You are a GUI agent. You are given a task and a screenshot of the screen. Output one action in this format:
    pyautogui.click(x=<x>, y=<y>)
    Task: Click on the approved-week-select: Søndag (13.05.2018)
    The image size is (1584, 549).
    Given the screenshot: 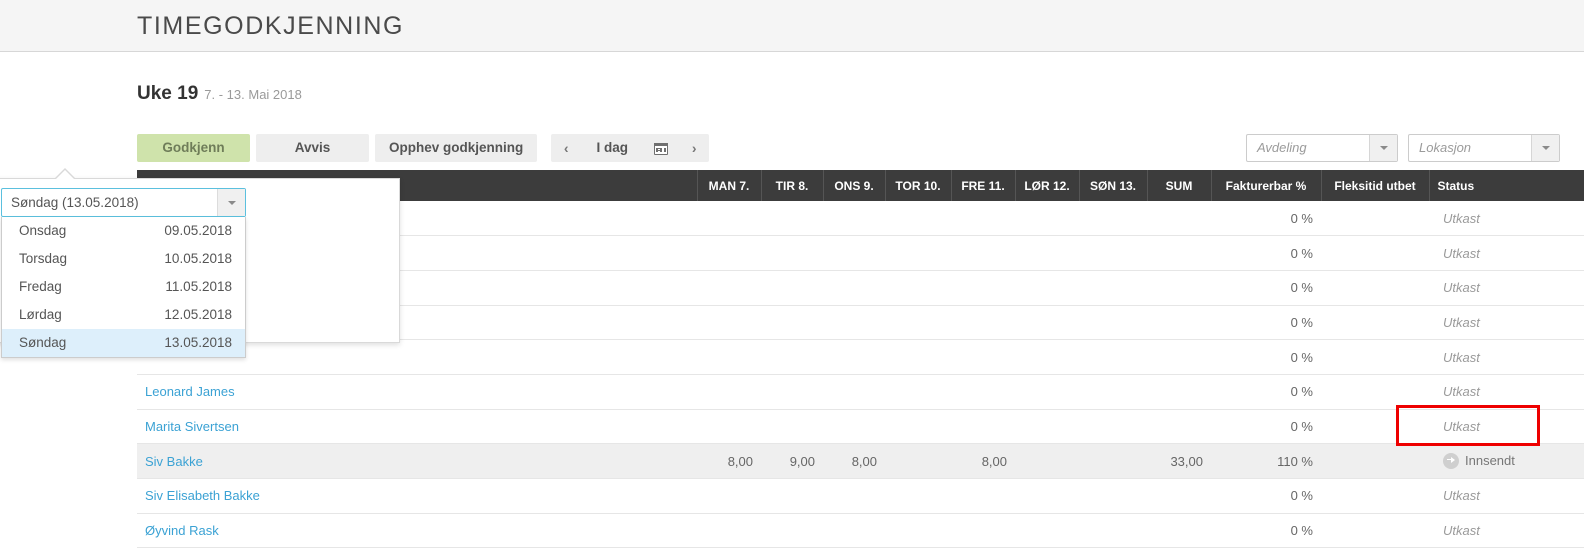 What is the action you would take?
    pyautogui.click(x=123, y=202)
    